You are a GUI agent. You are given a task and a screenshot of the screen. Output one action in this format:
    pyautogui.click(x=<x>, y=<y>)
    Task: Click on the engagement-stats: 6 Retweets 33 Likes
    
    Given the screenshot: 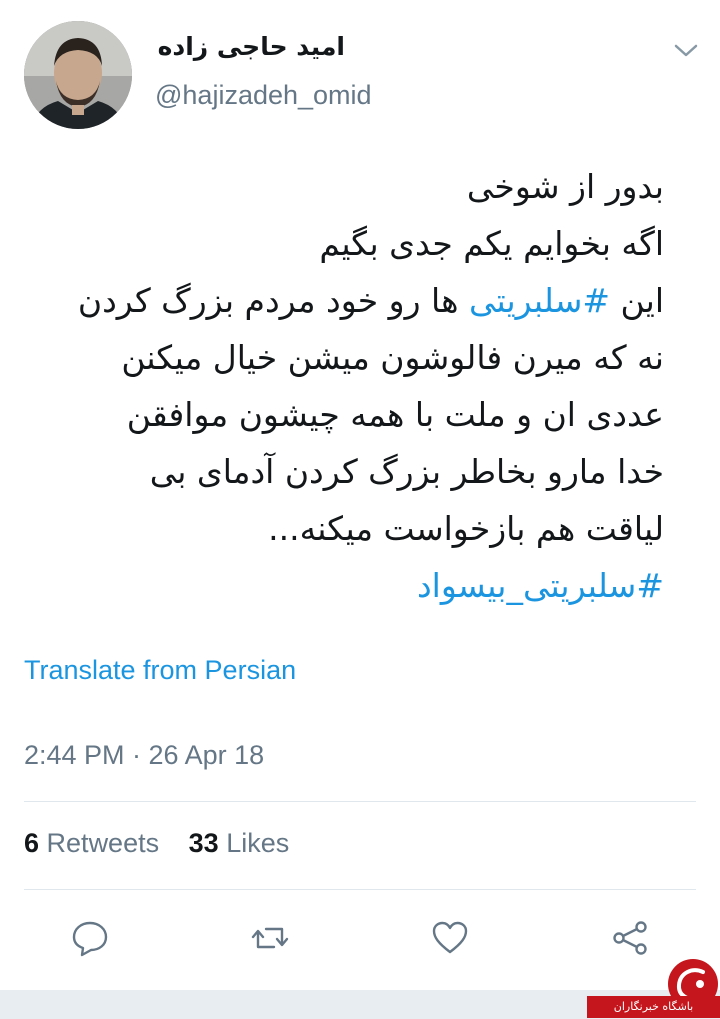 What is the action you would take?
    pyautogui.click(x=156, y=843)
    